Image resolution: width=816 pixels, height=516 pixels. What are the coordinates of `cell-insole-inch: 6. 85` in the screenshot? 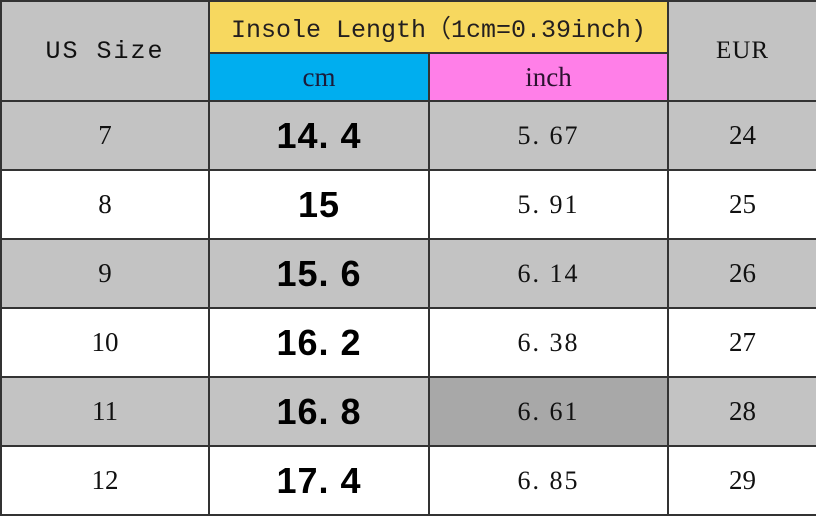 It's located at (548, 480).